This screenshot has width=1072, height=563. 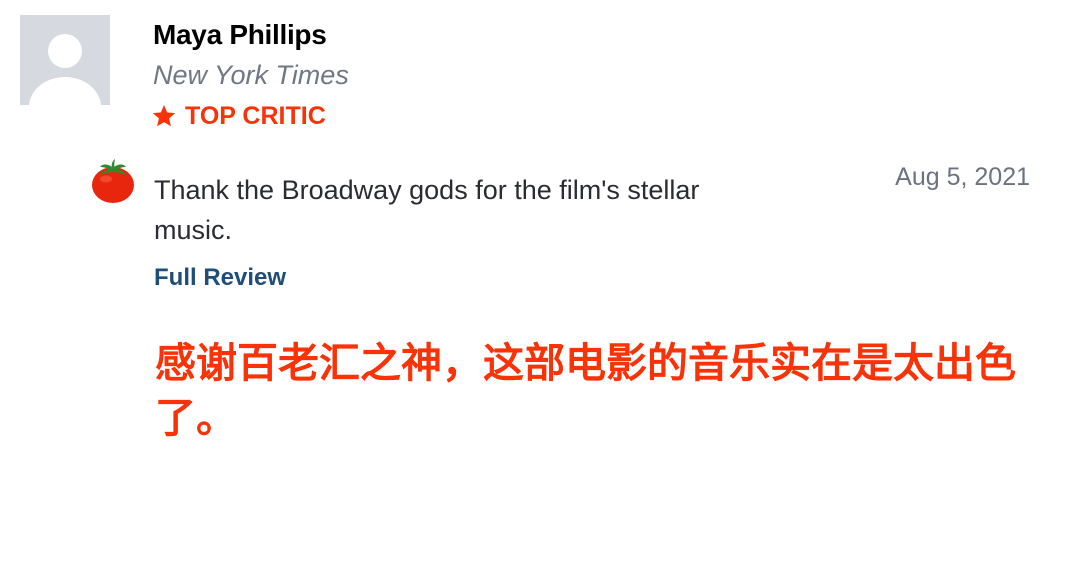 What do you see at coordinates (164, 116) in the screenshot?
I see `star-icon` at bounding box center [164, 116].